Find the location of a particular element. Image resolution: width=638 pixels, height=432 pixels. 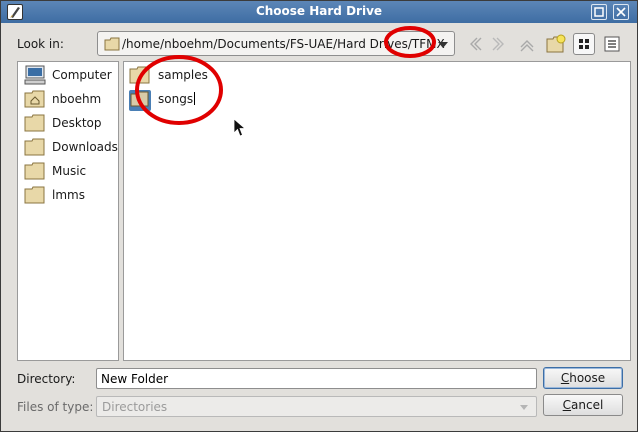

sidebar-item-lmms: lmms is located at coordinates (70, 195).